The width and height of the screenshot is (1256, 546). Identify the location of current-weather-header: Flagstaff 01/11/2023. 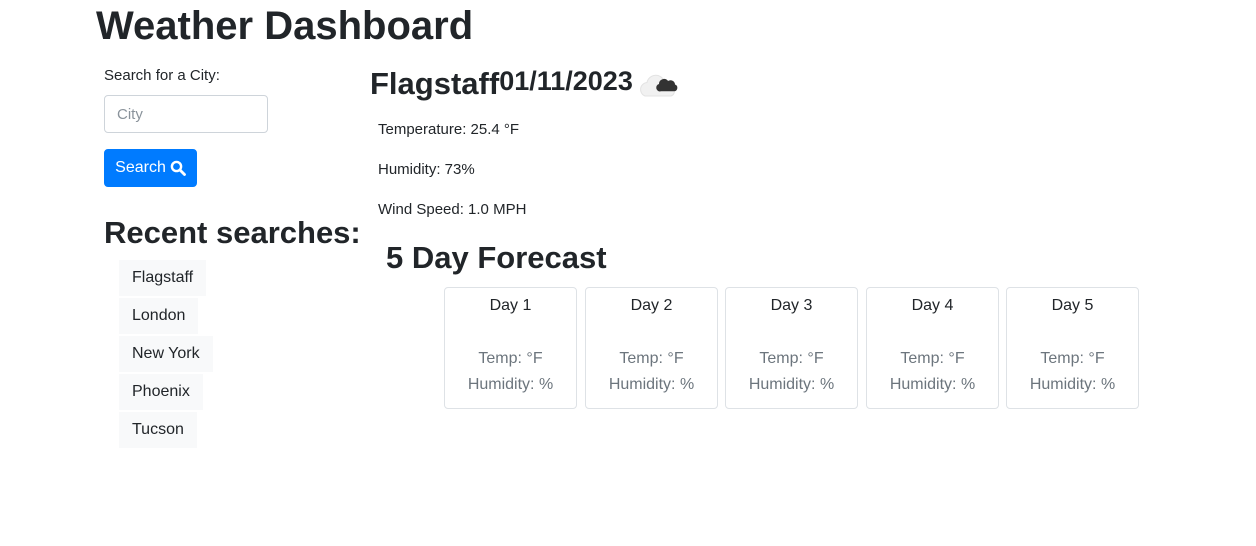
(524, 84).